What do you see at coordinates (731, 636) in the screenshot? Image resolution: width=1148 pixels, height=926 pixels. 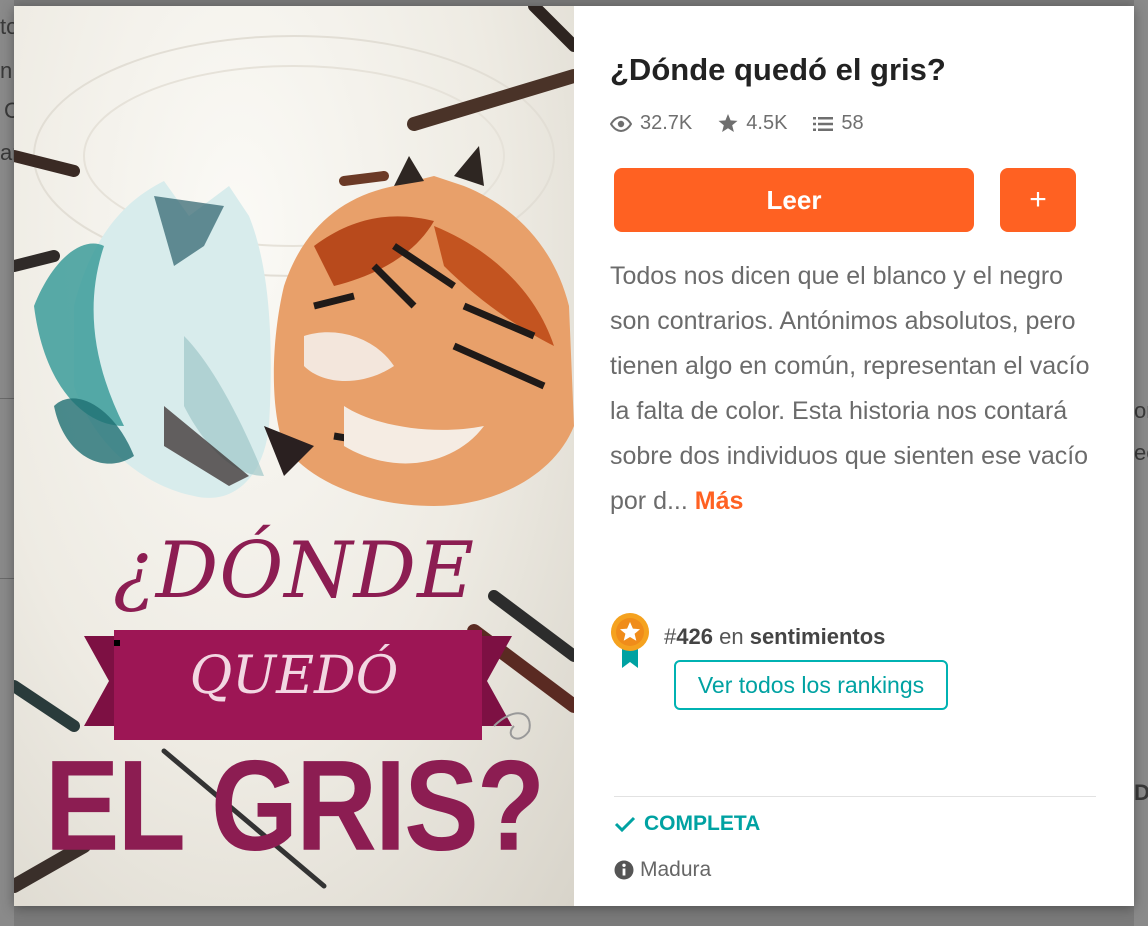 I see `rank-in: en` at bounding box center [731, 636].